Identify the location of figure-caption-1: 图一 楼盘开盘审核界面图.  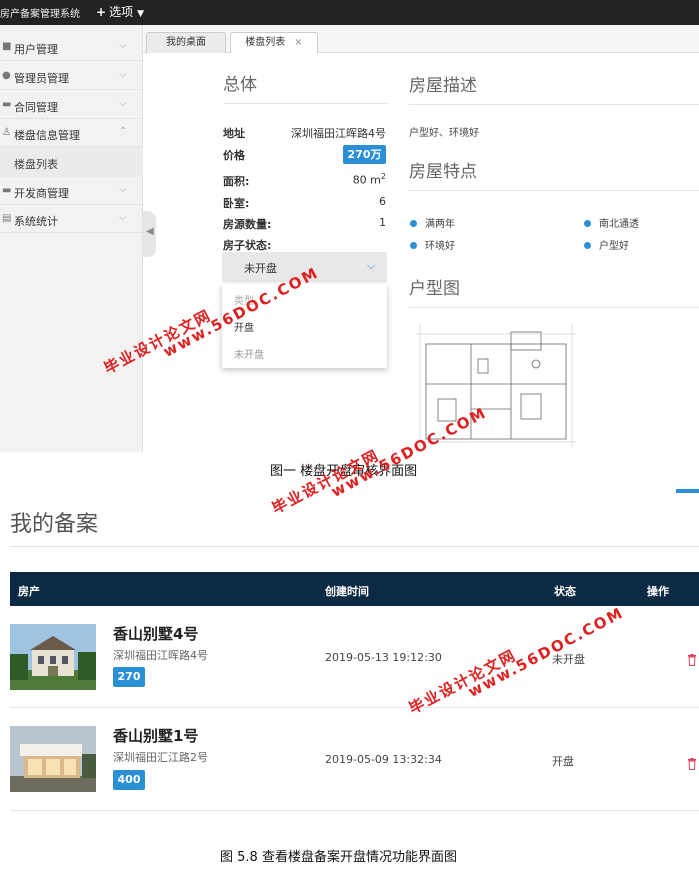
(344, 471).